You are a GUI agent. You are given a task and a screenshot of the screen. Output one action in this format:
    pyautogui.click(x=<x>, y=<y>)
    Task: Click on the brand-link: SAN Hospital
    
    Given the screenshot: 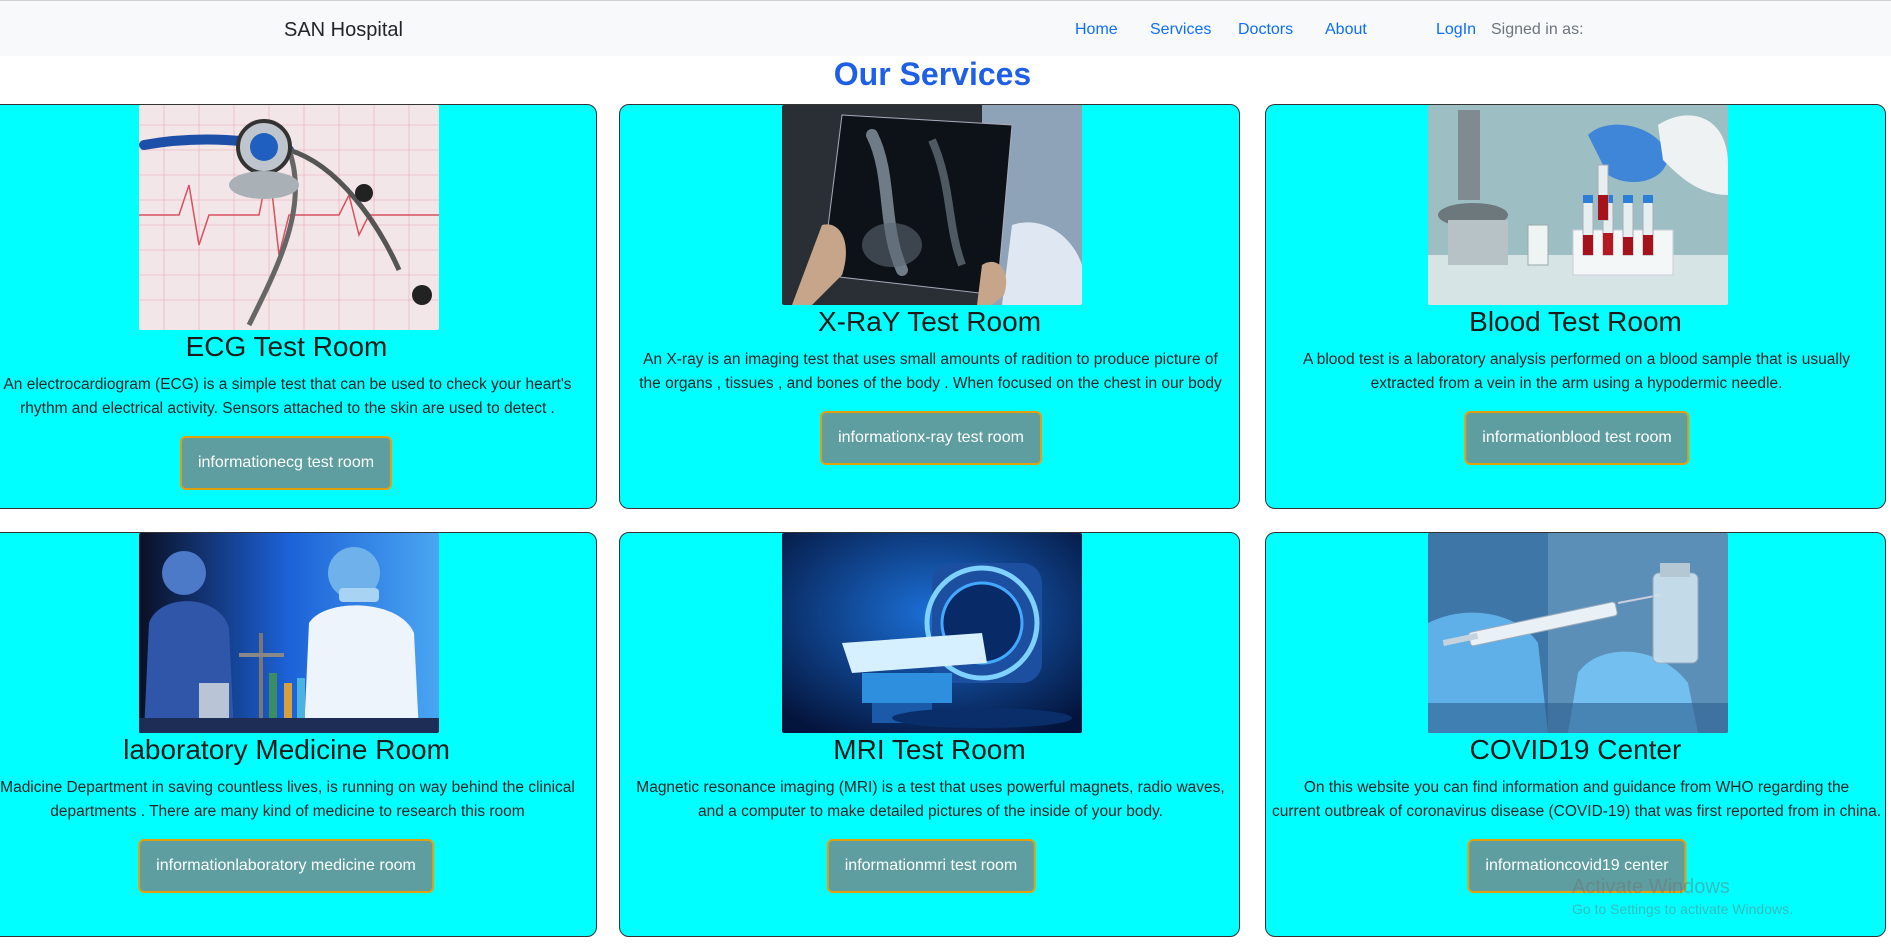 What is the action you would take?
    pyautogui.click(x=343, y=30)
    